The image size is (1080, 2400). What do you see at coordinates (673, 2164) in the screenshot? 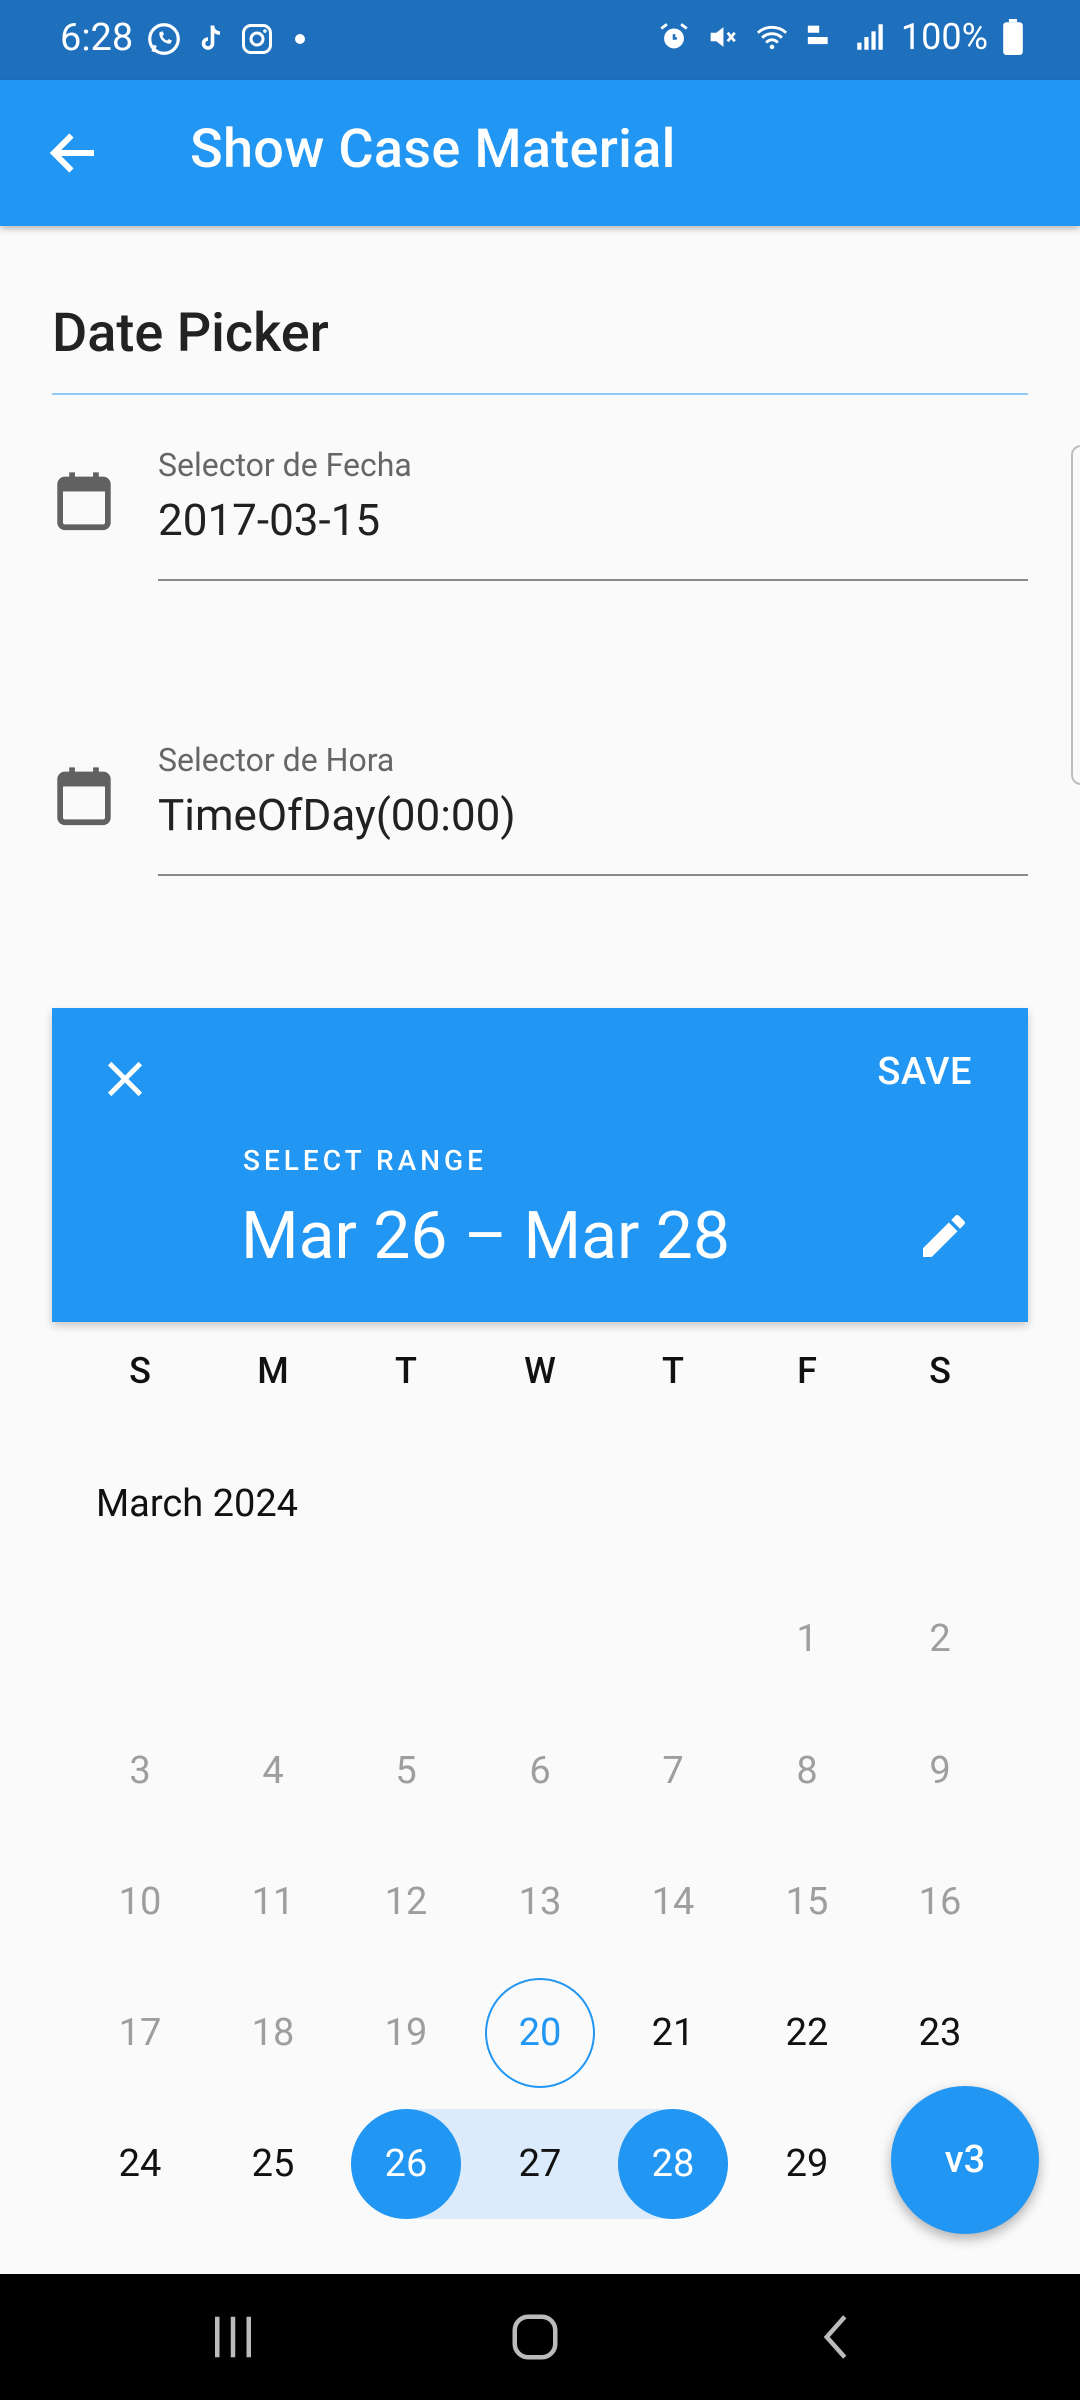
I see `calendar-day: 28` at bounding box center [673, 2164].